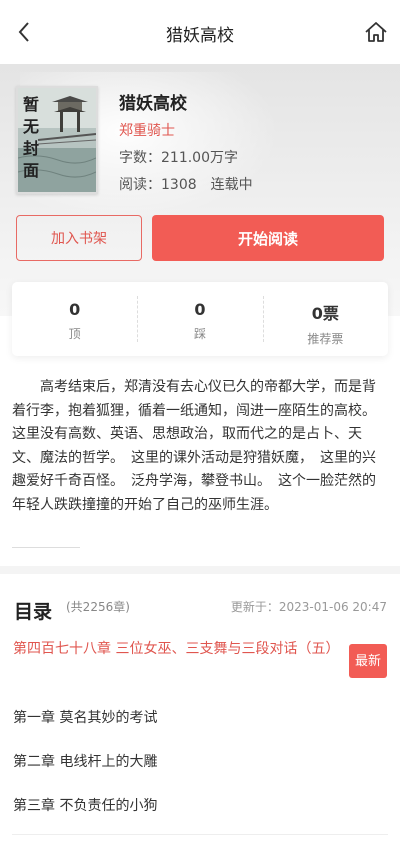  What do you see at coordinates (153, 104) in the screenshot?
I see `book-title: 猎妖高校` at bounding box center [153, 104].